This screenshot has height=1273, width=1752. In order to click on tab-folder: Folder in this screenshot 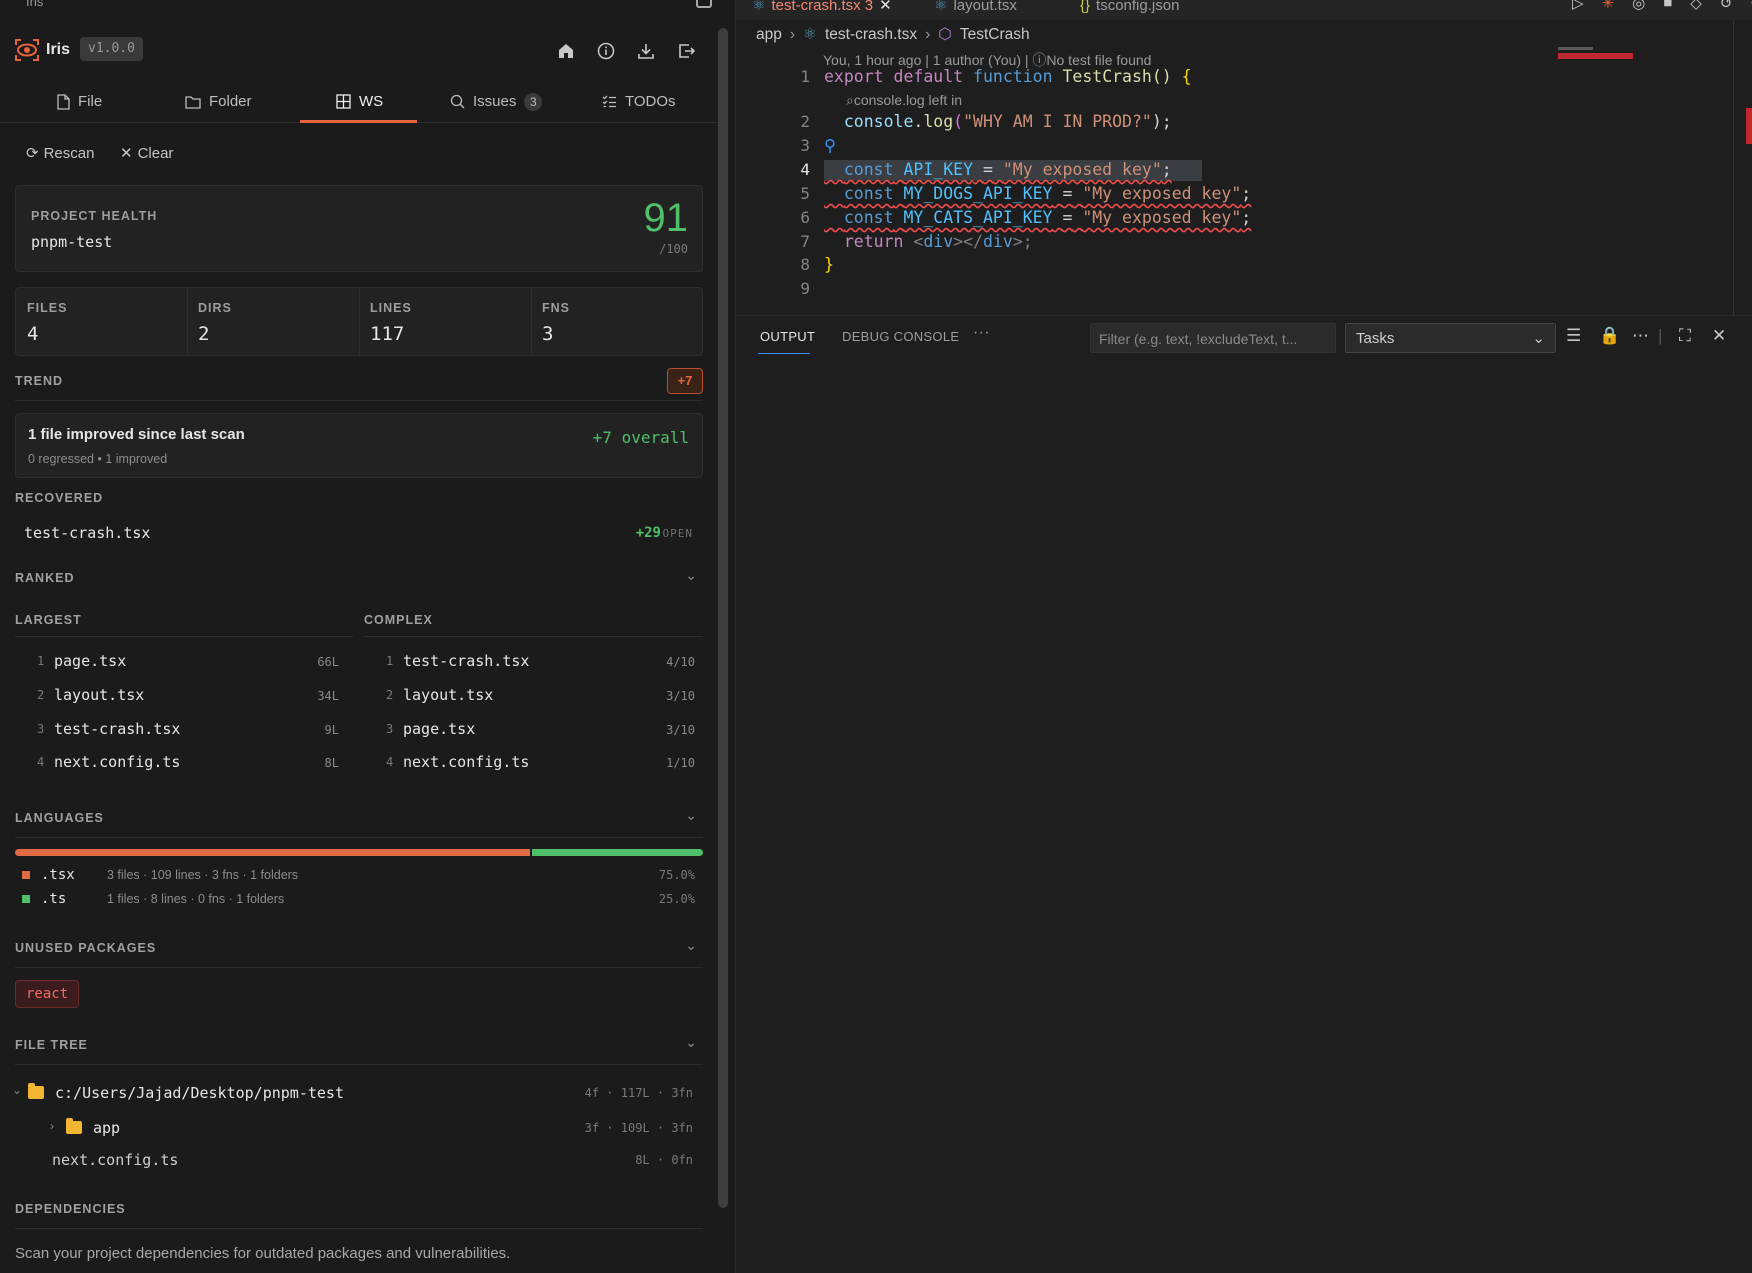, I will do `click(218, 101)`.